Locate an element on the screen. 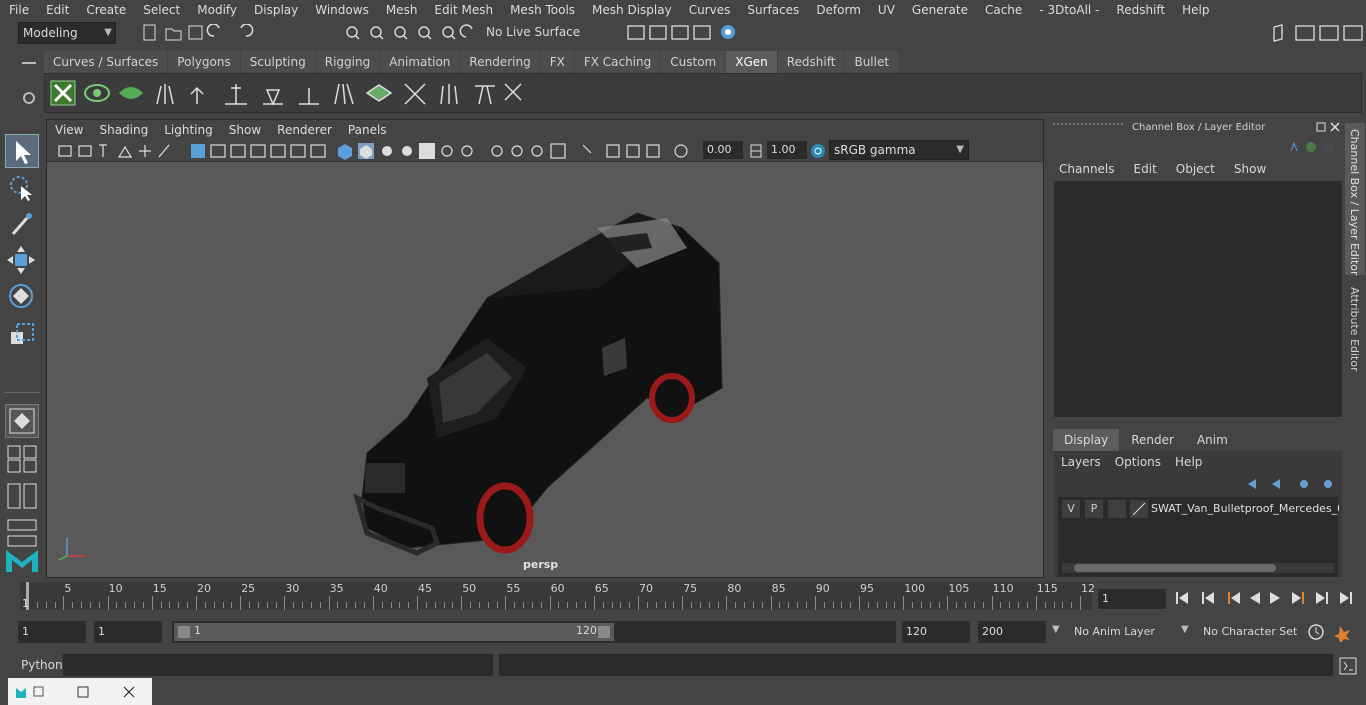 The height and width of the screenshot is (705, 1366). panel-grip is located at coordinates (1088, 128).